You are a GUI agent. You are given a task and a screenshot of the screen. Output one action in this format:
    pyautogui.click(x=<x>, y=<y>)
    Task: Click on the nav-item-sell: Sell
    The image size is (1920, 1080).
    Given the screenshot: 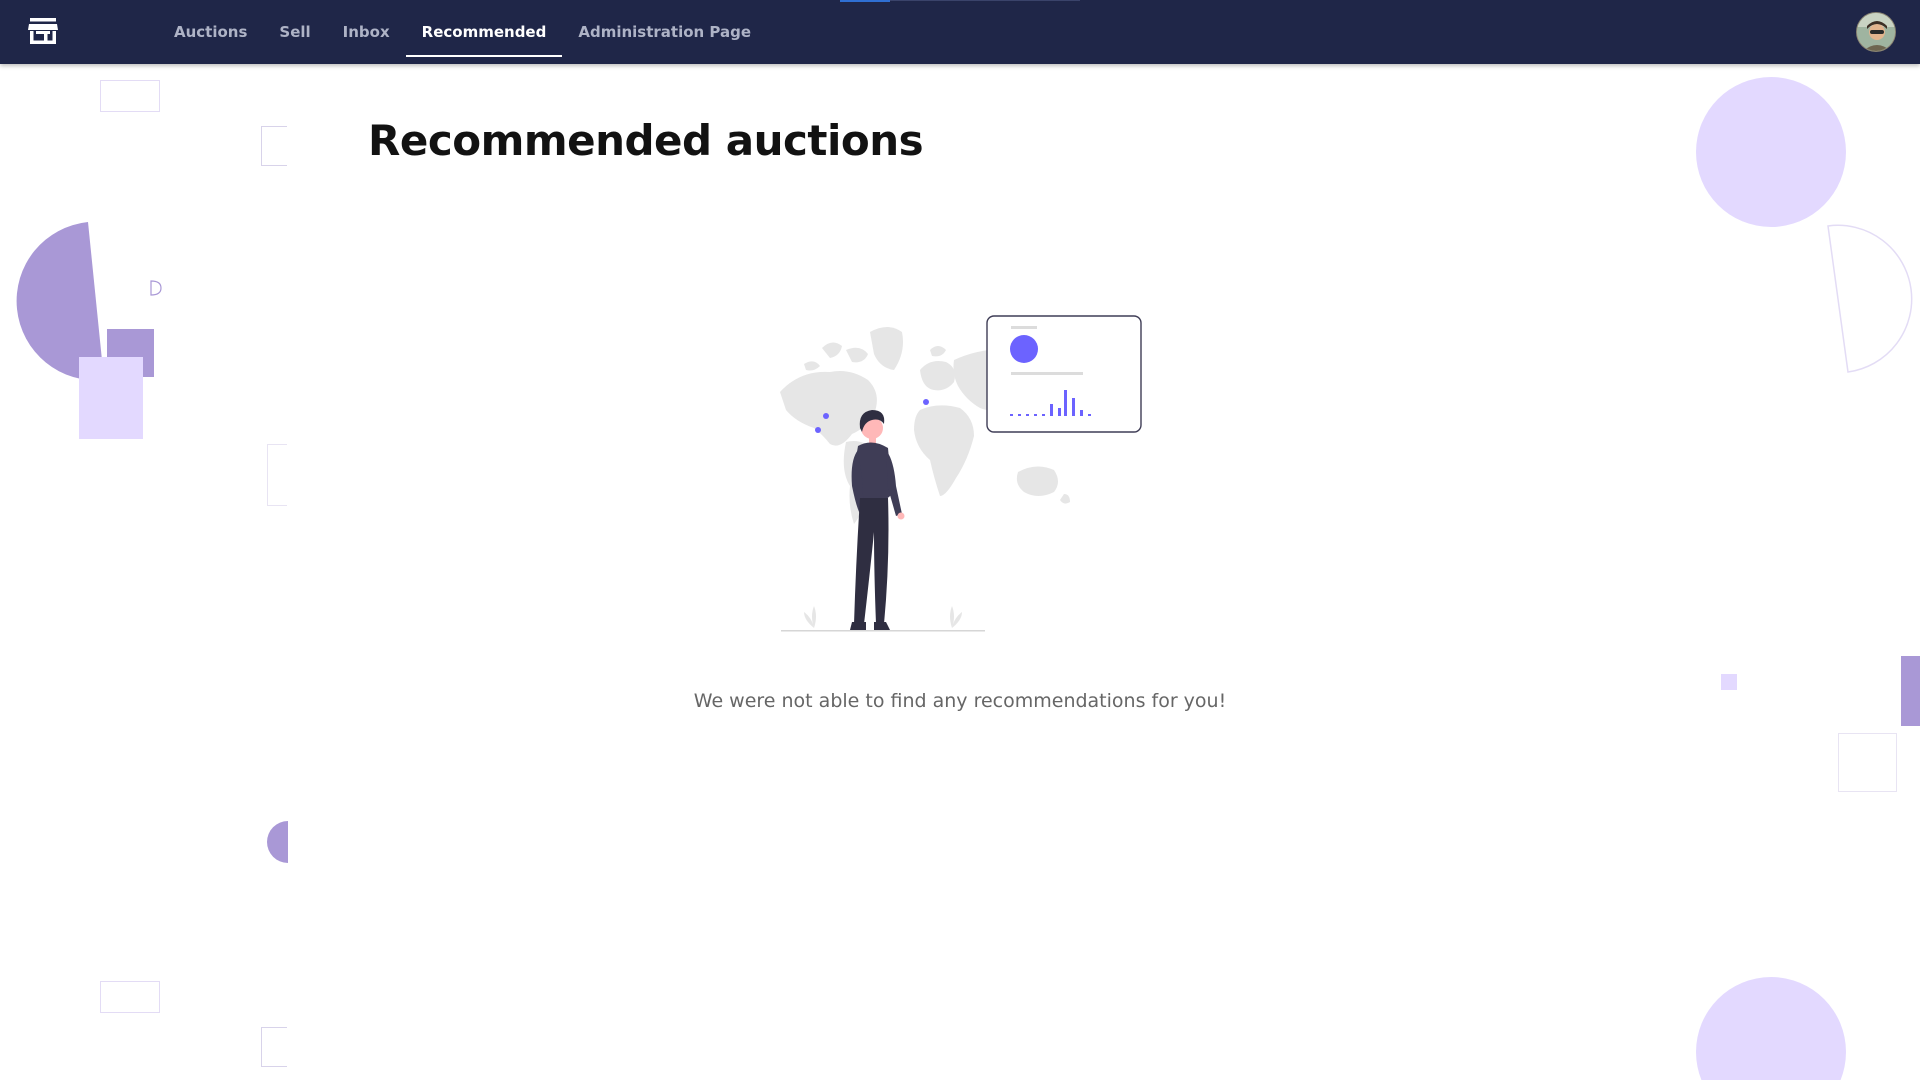 What is the action you would take?
    pyautogui.click(x=294, y=32)
    